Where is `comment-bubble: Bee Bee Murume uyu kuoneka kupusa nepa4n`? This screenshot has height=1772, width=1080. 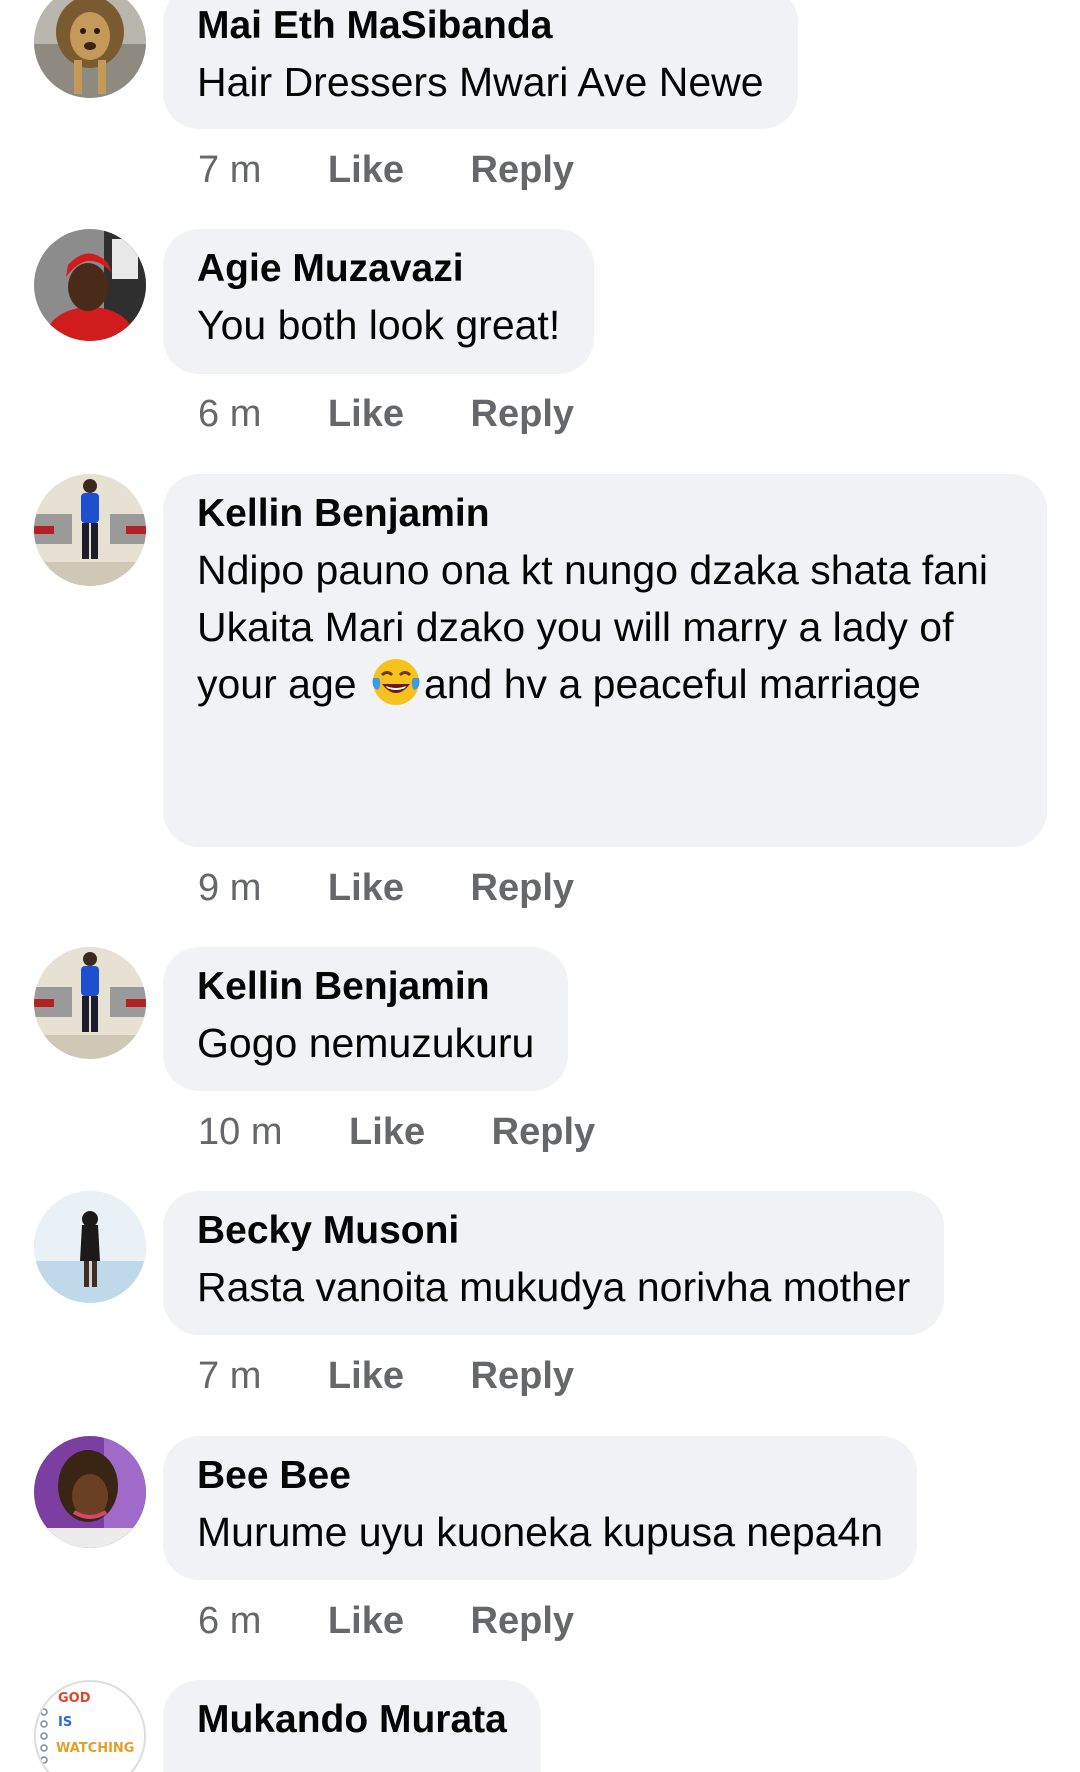 comment-bubble: Bee Bee Murume uyu kuoneka kupusa nepa4n is located at coordinates (540, 1508).